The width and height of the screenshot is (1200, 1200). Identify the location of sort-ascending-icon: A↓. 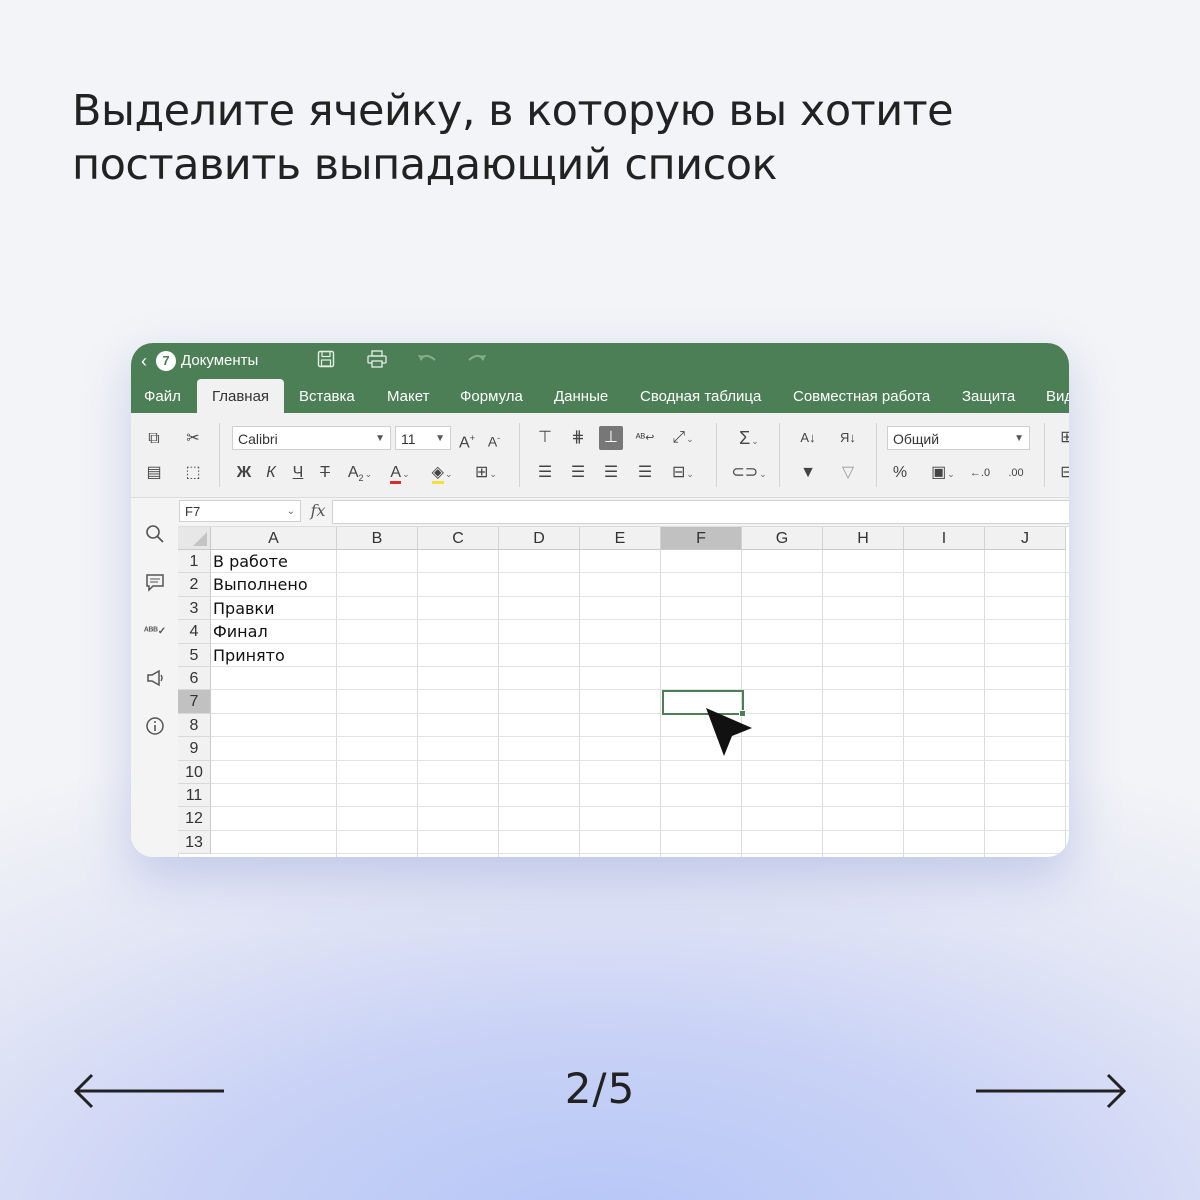
(808, 438).